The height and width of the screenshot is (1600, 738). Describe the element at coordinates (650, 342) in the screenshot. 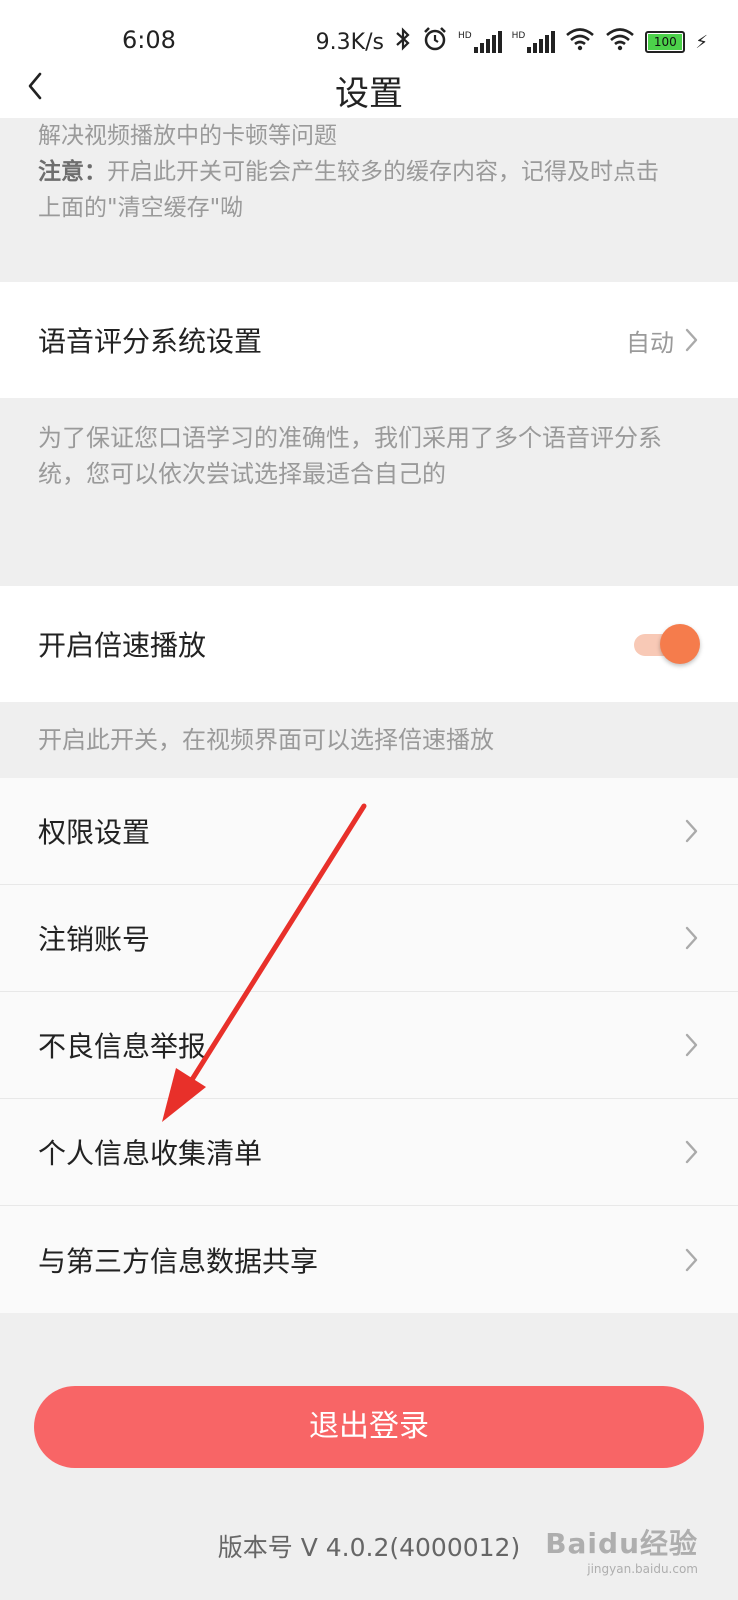

I see `voice-setting-value: 自动` at that location.